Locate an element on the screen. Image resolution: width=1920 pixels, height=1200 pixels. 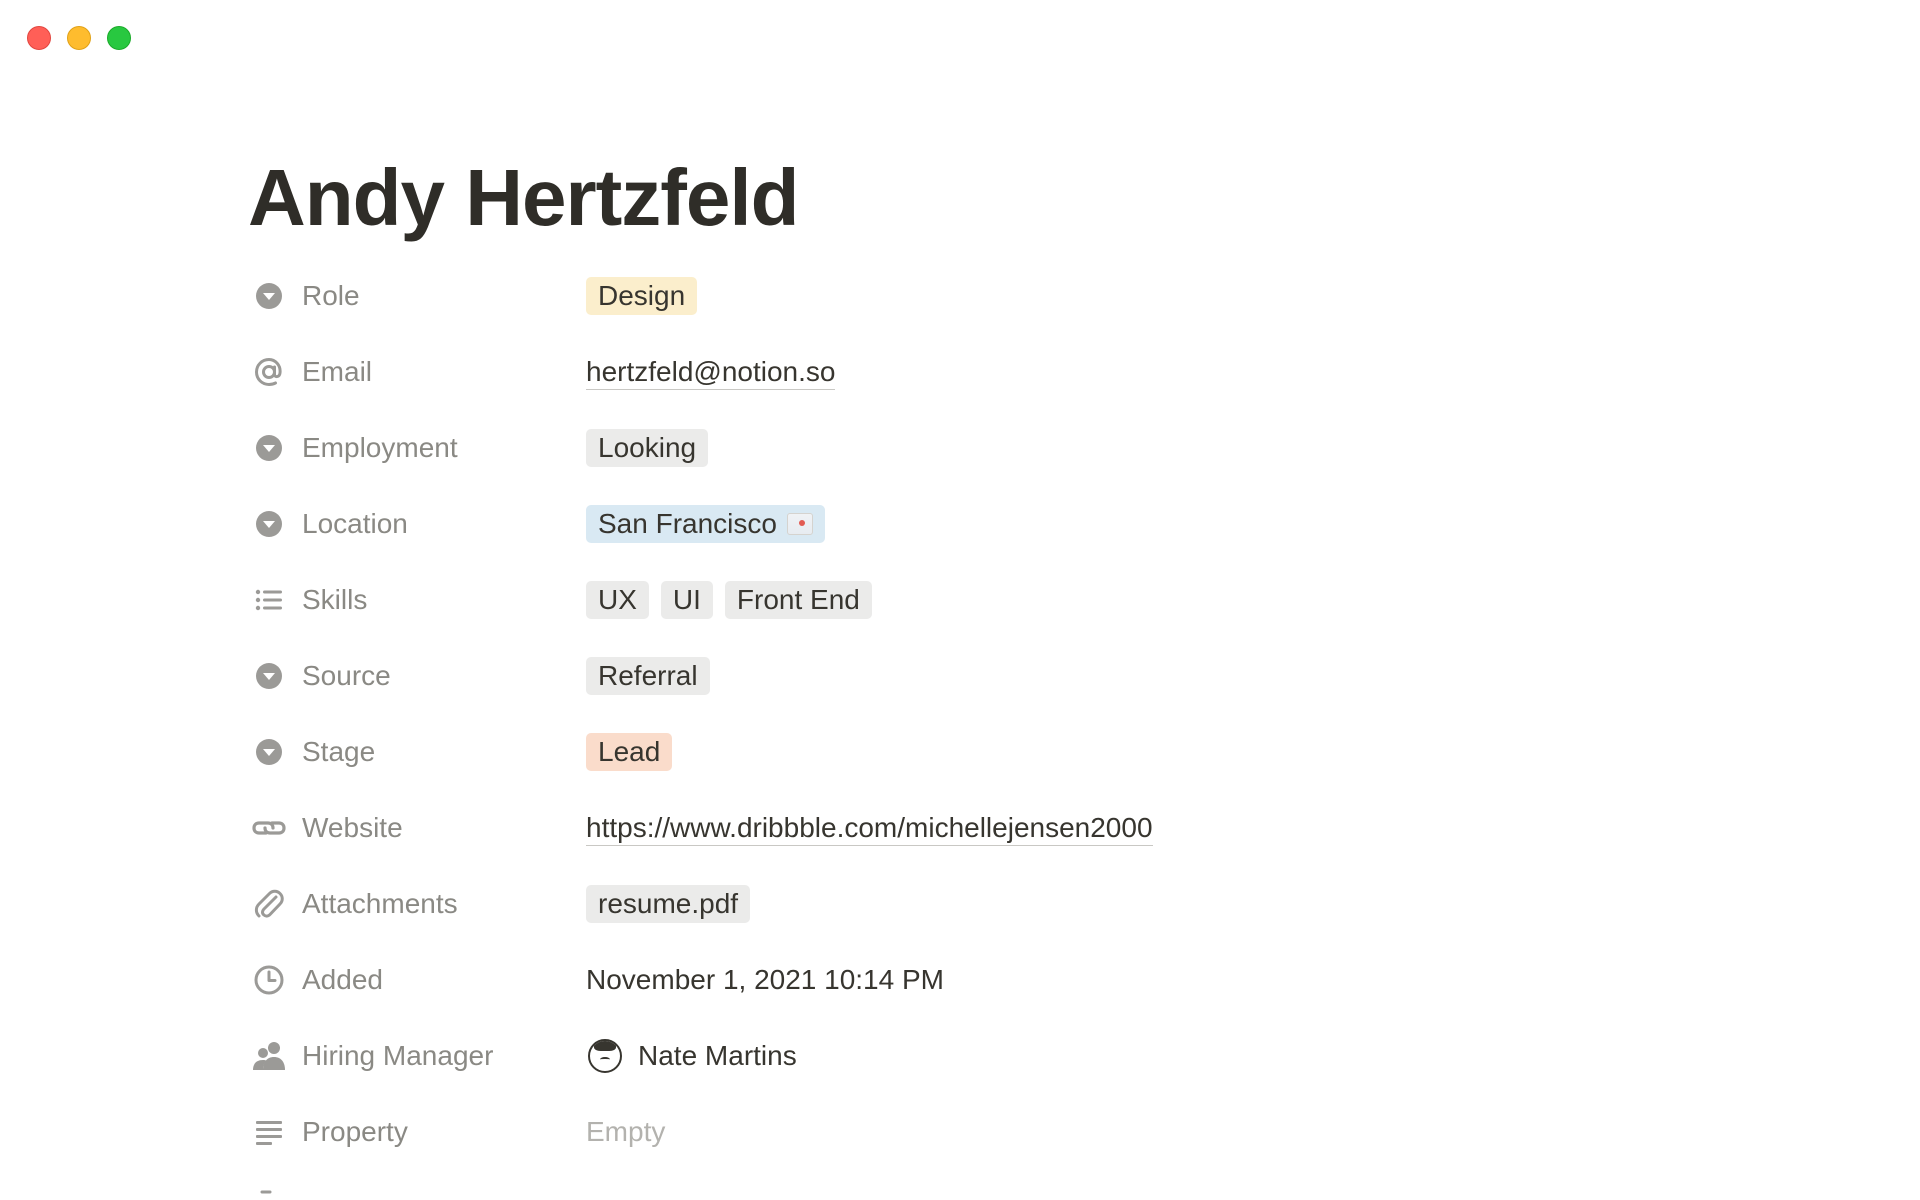
list-icon is located at coordinates (269, 600).